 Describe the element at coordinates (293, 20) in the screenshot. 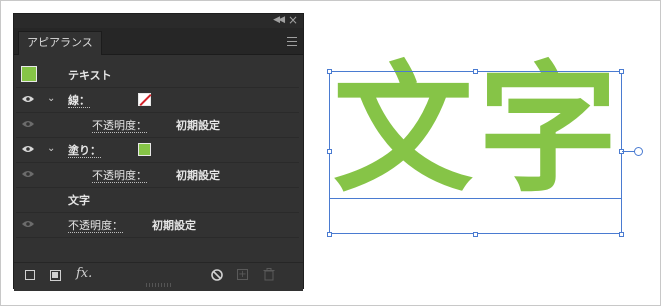

I see `close-panel-icon: ×` at that location.